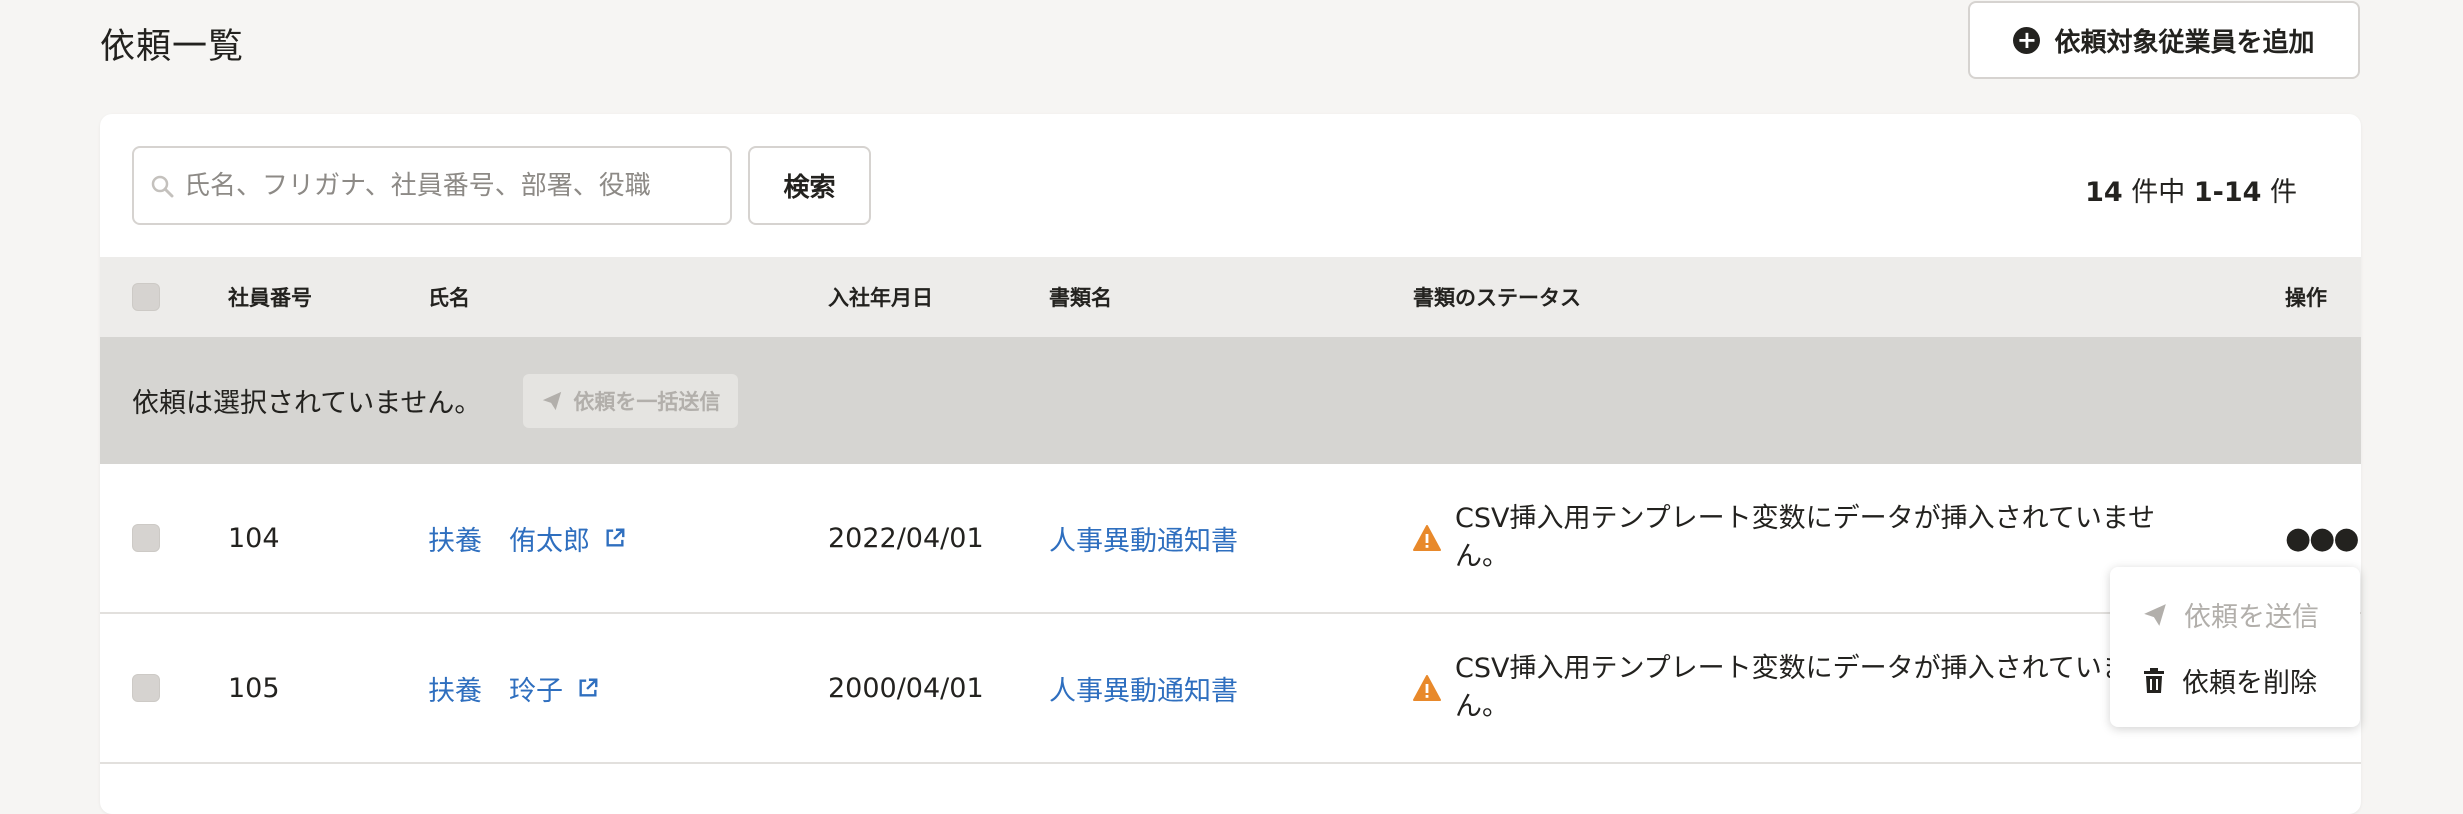  Describe the element at coordinates (1230, 400) in the screenshot. I see `bulk-action-bar: 依頼は選択されていません。 依頼を一括送信` at that location.